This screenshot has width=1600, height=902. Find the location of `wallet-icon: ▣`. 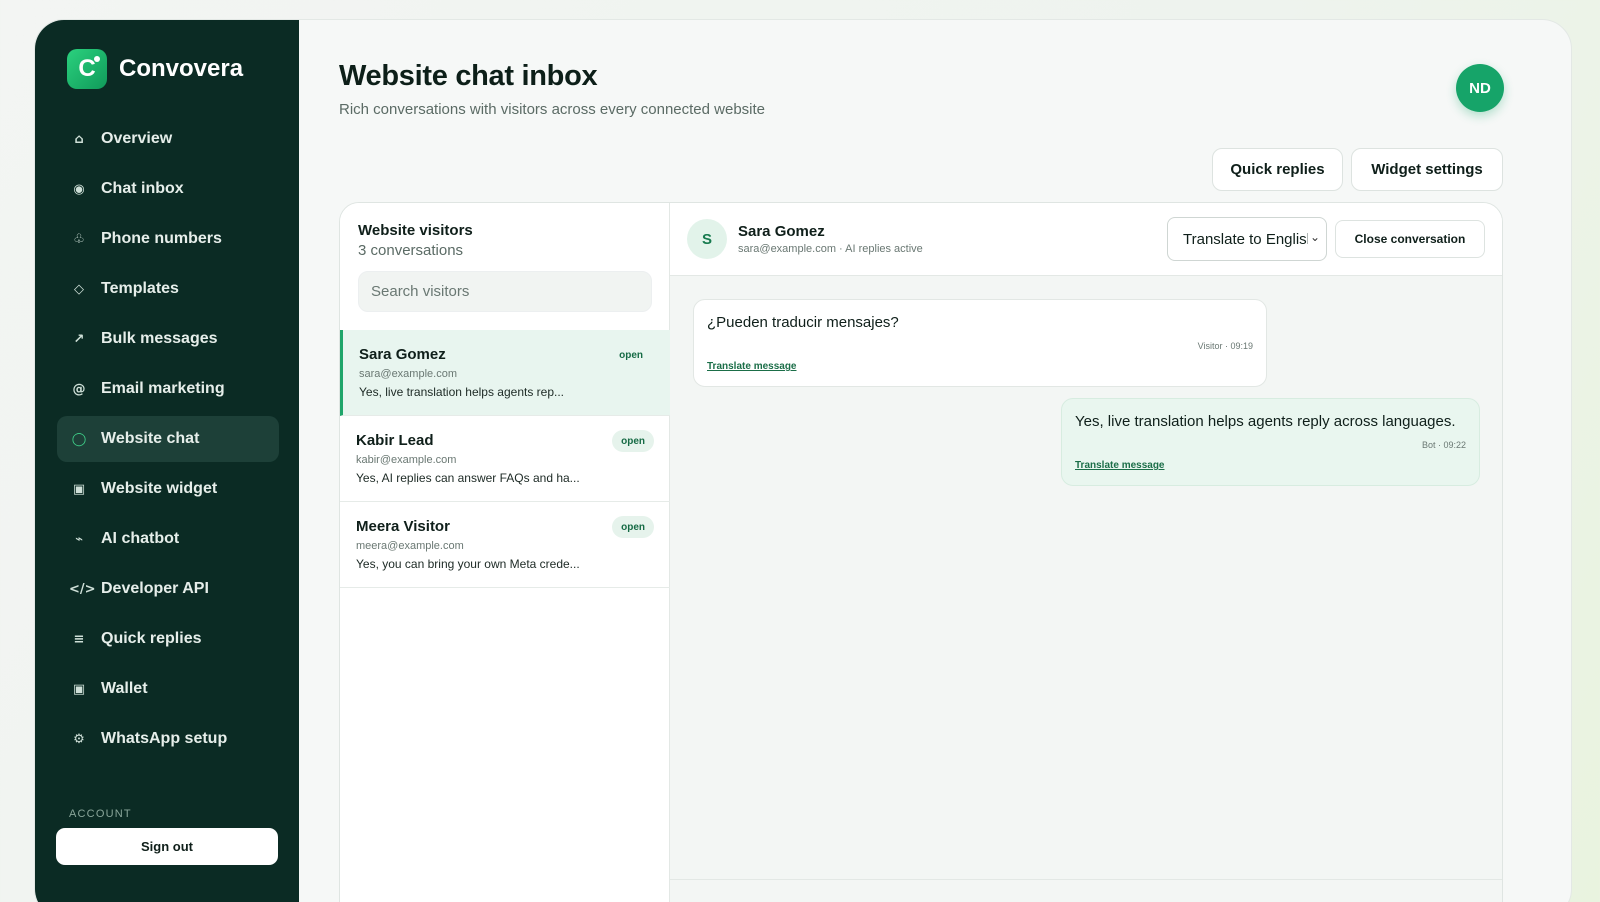

wallet-icon: ▣ is located at coordinates (79, 689).